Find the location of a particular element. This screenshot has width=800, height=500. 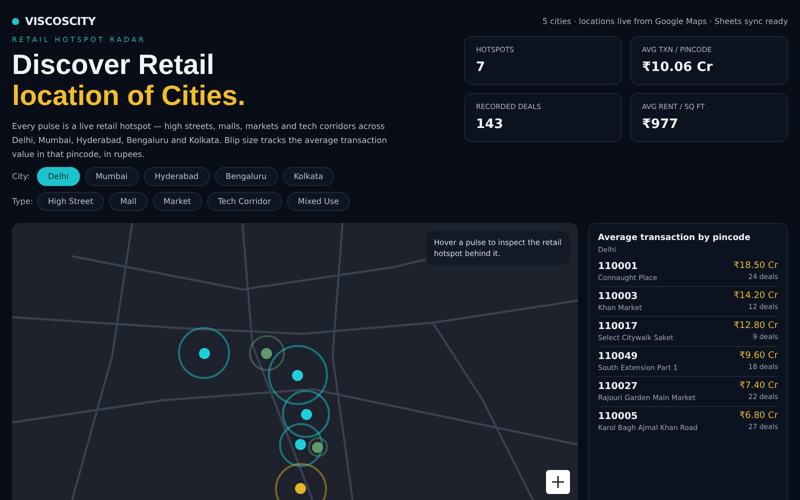

brand-name: VISCOSCITY is located at coordinates (60, 21).